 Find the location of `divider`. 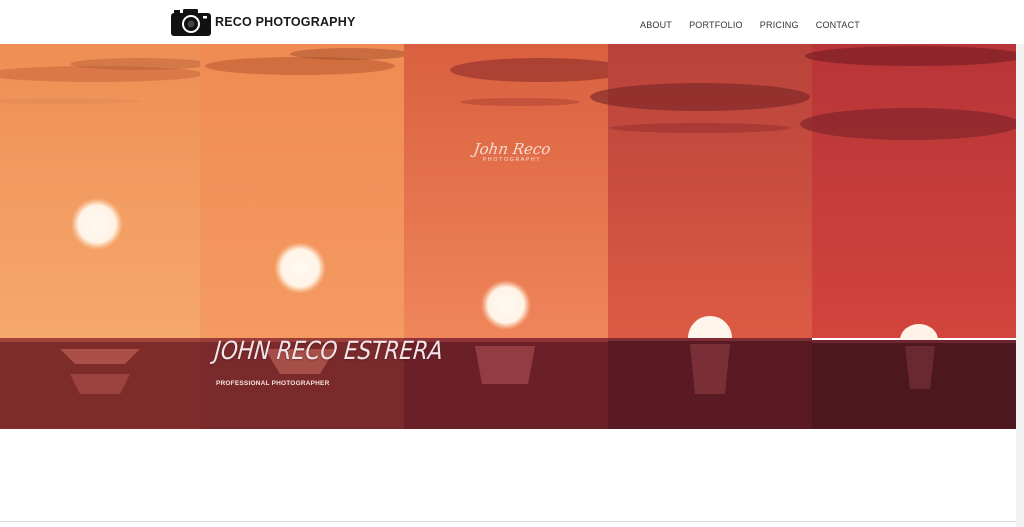

divider is located at coordinates (508, 521).